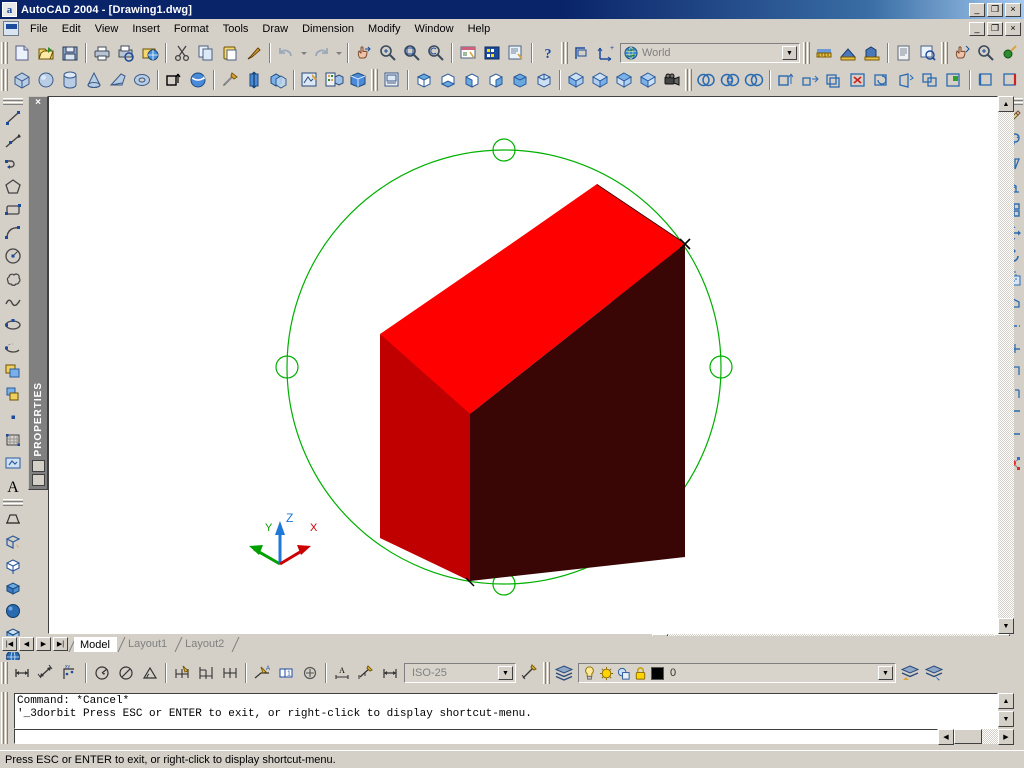  Describe the element at coordinates (13, 324) in the screenshot. I see `ellipse-icon` at that location.